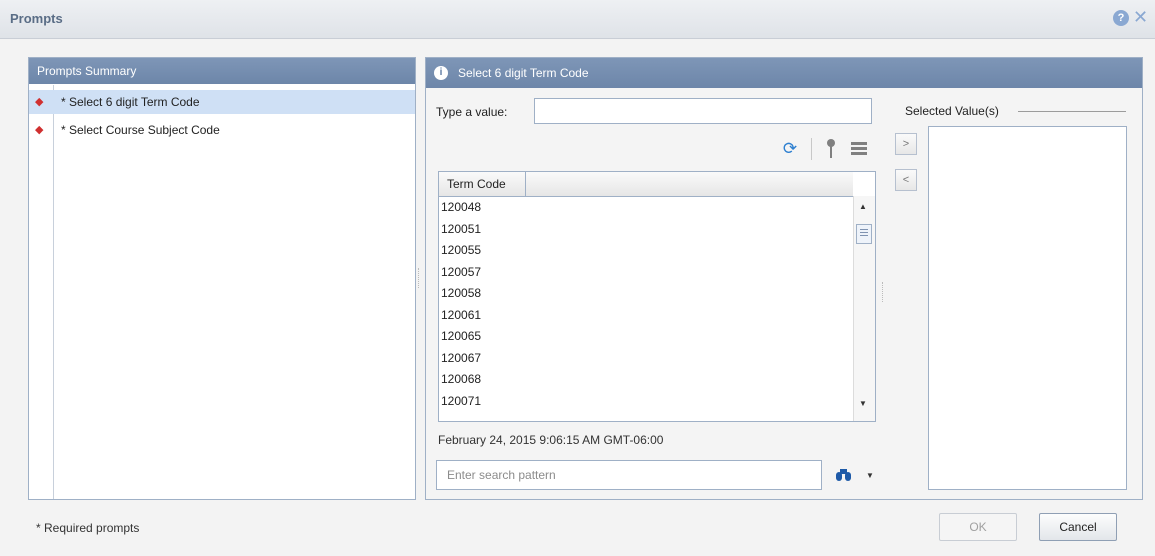 The height and width of the screenshot is (556, 1155). Describe the element at coordinates (461, 401) in the screenshot. I see `list-item: 120071` at that location.